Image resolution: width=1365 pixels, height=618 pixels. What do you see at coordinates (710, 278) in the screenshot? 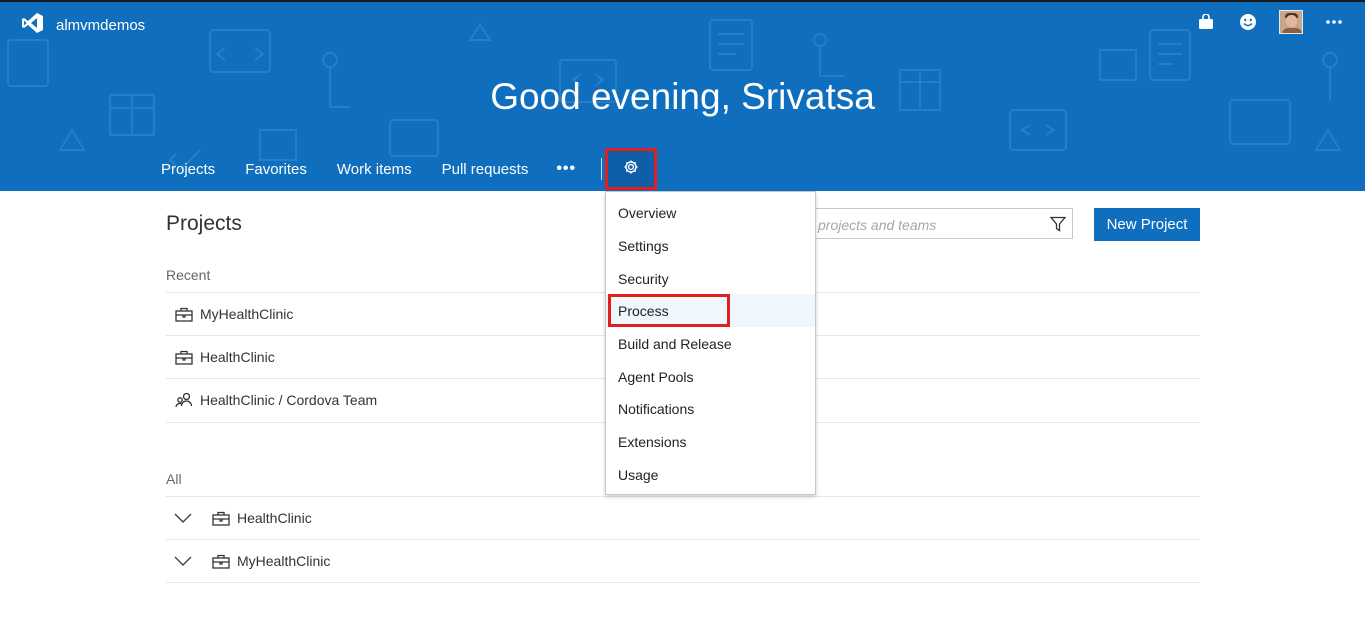
I see `menu-item-security: Security` at bounding box center [710, 278].